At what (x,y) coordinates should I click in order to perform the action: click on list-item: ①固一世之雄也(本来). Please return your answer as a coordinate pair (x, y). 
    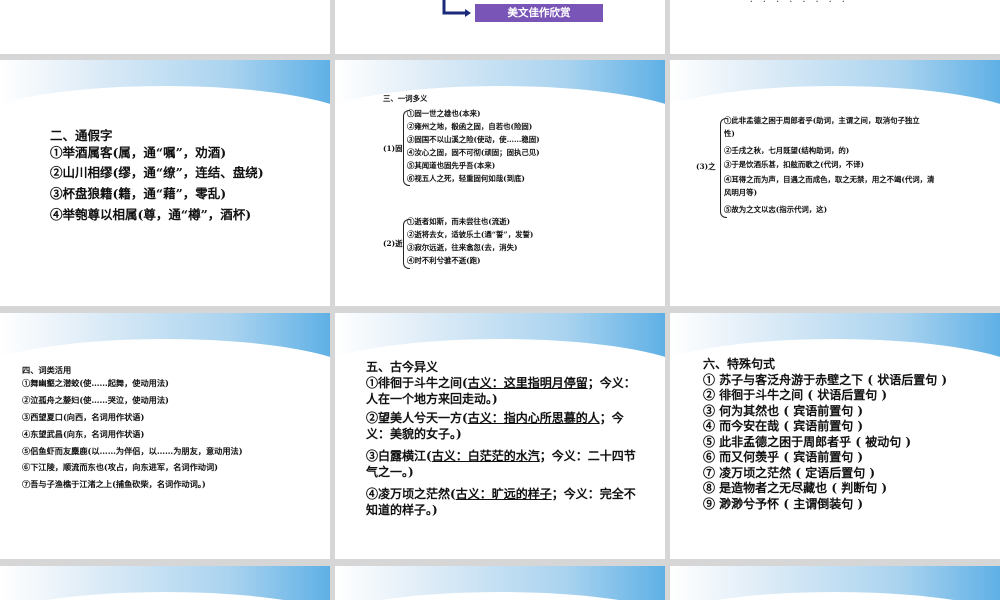
    Looking at the image, I should click on (444, 113).